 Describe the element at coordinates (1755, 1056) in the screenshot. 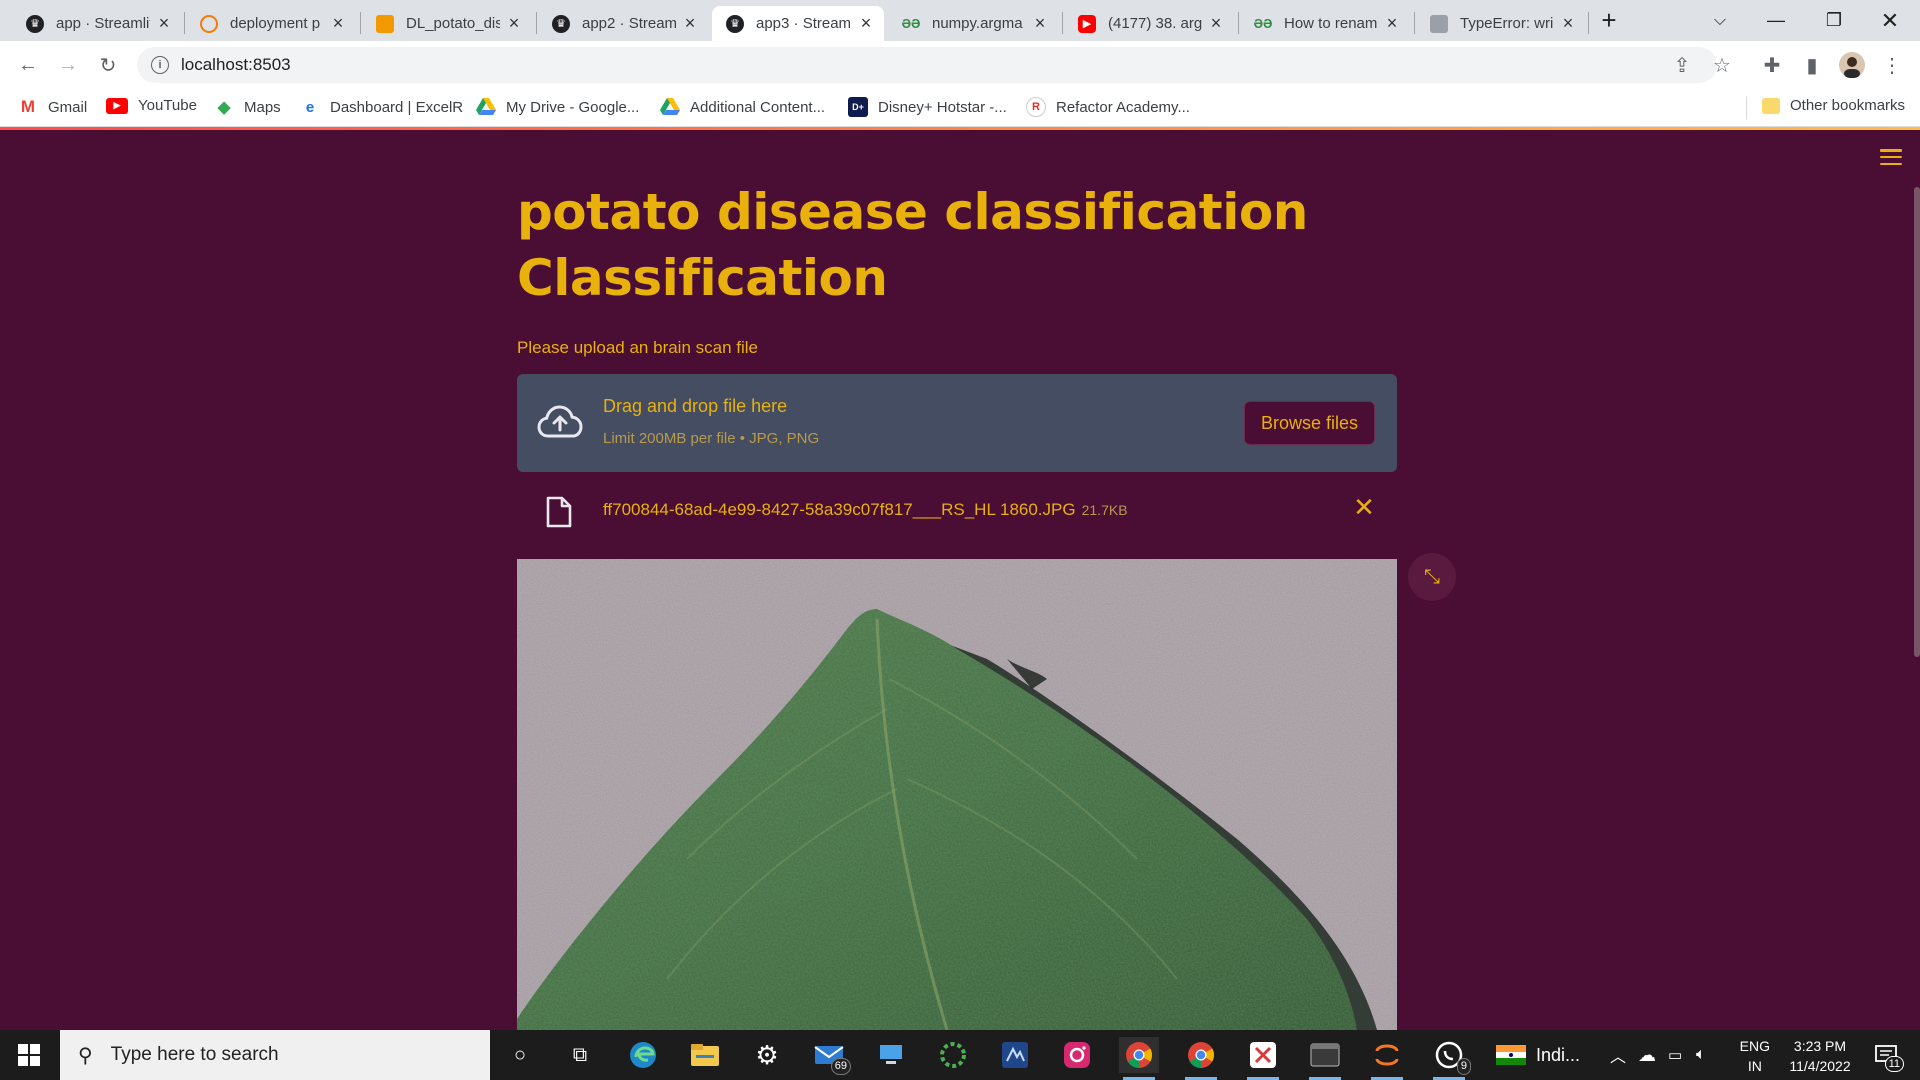

I see `input-language-indicator: ENG IN` at that location.